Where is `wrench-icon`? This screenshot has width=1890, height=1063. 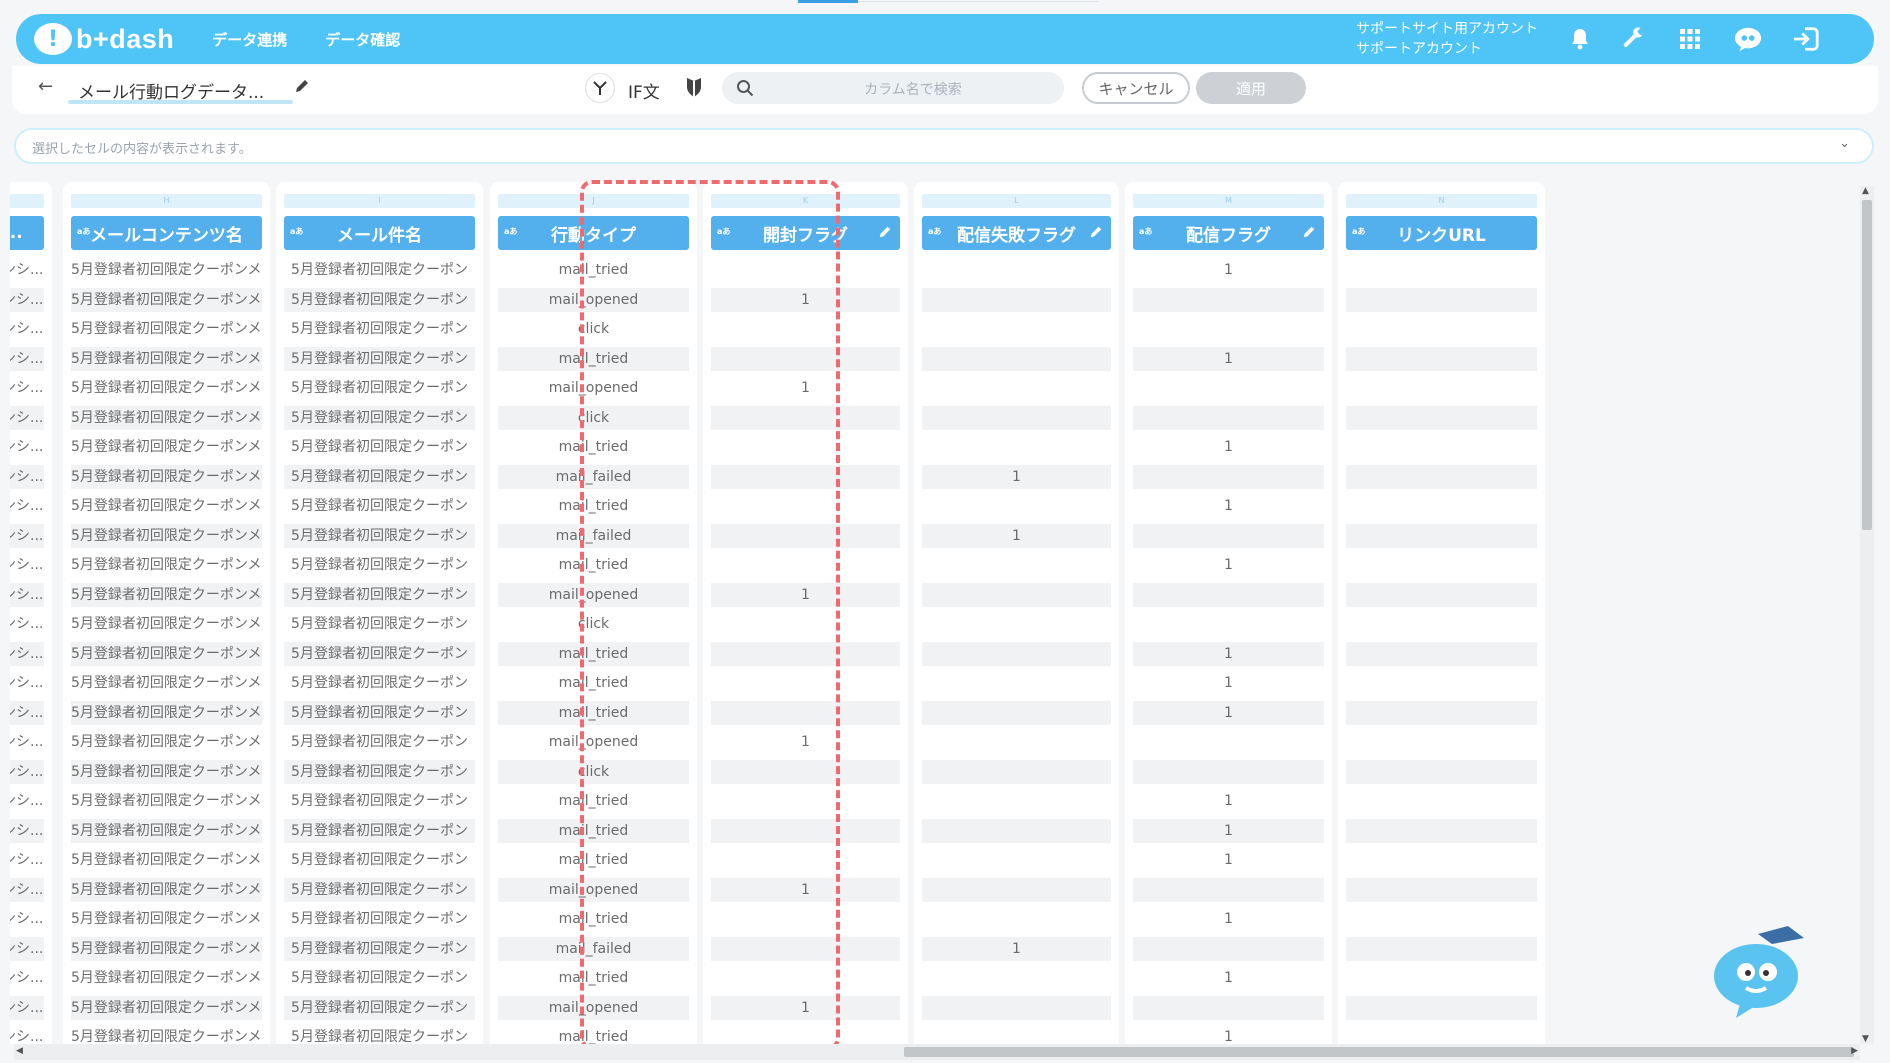 wrench-icon is located at coordinates (1634, 39).